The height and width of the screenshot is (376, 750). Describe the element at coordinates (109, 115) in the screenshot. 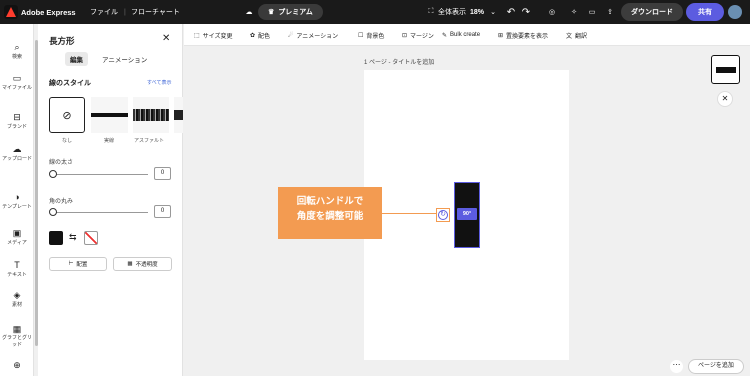

I see `style-solid` at that location.